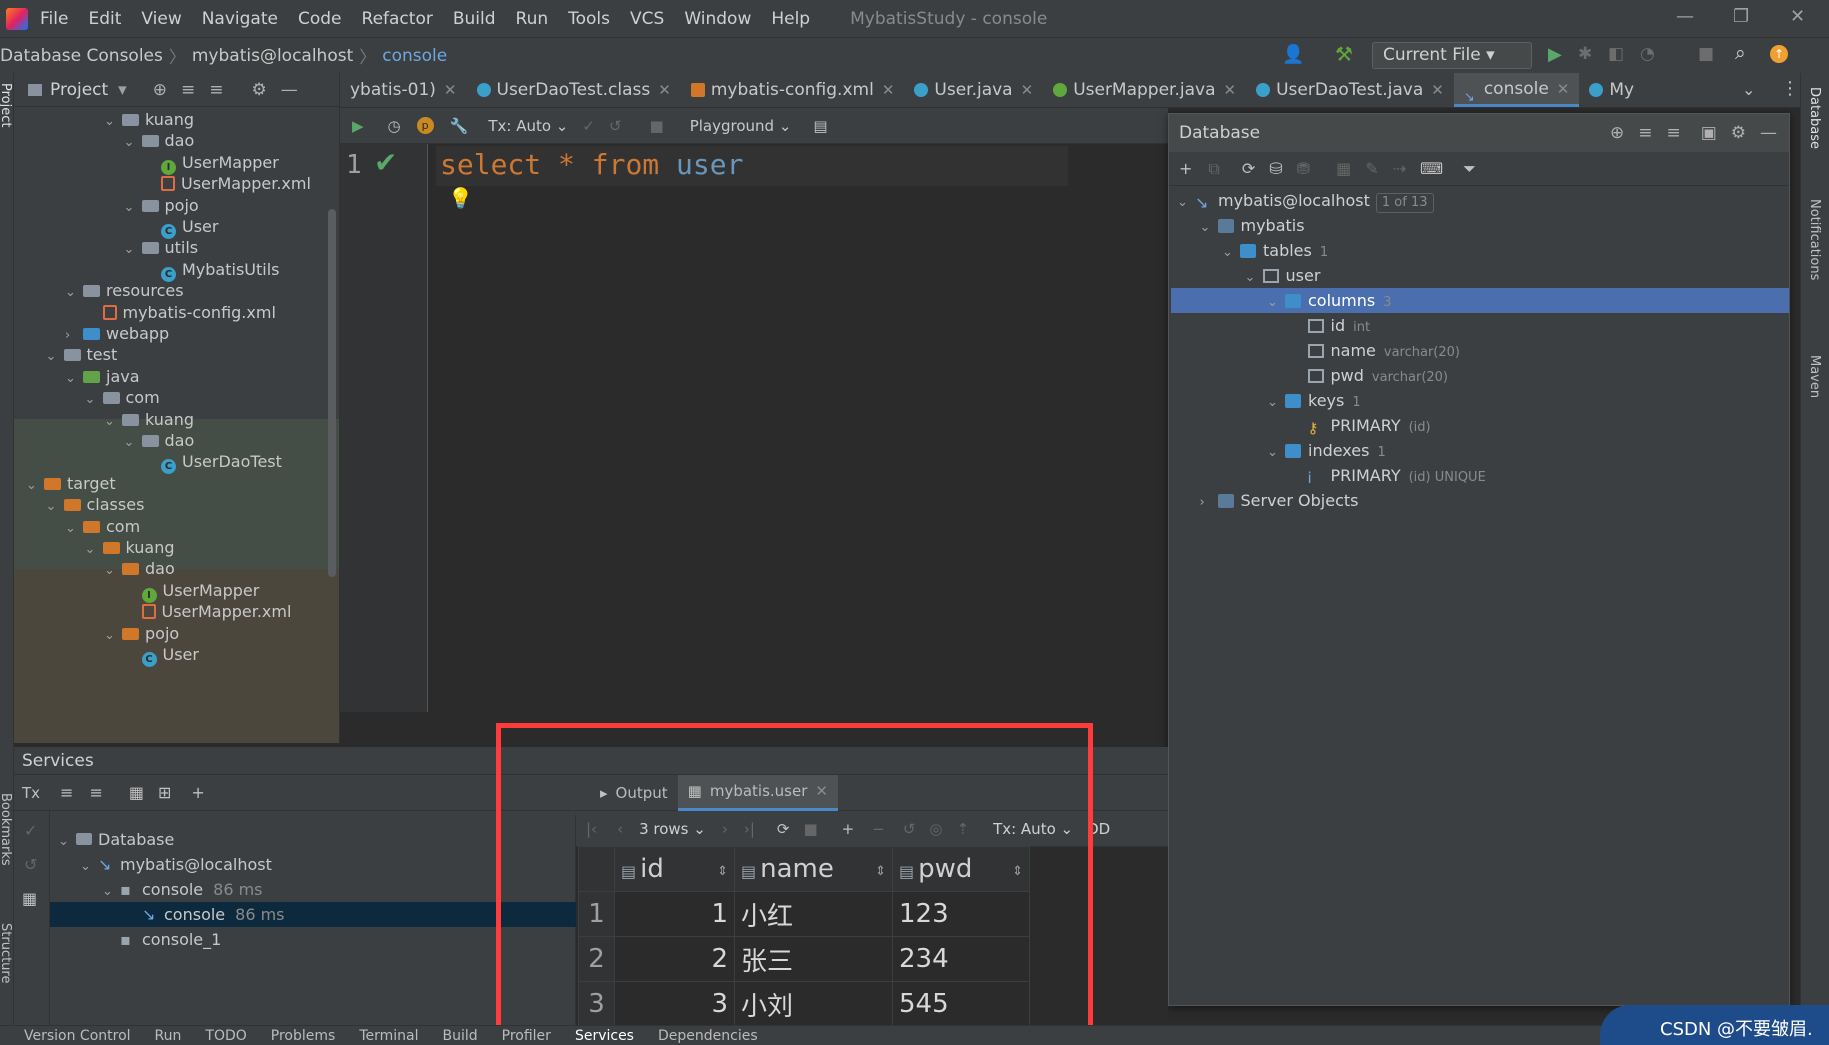 This screenshot has height=1045, width=1829. I want to click on toolwindow-run: Run, so click(168, 1036).